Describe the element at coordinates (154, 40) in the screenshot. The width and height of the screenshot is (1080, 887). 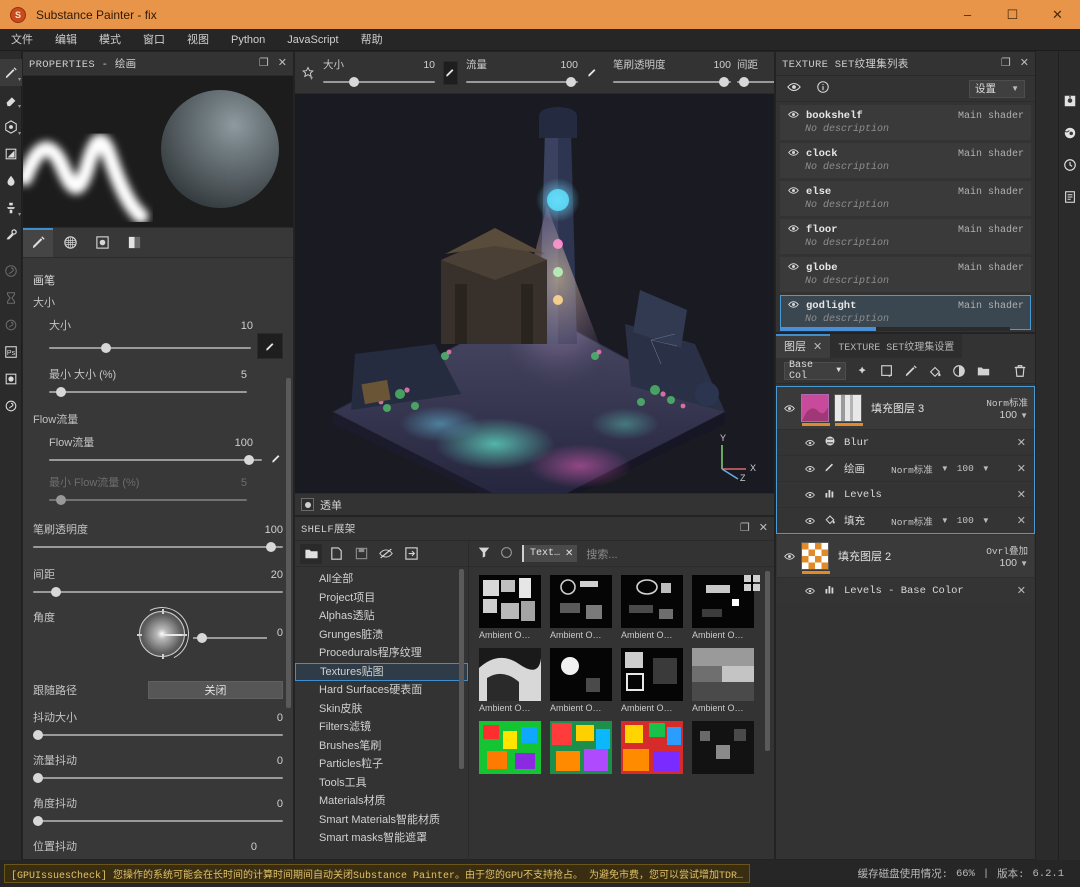
I see `menu-window: 窗口` at that location.